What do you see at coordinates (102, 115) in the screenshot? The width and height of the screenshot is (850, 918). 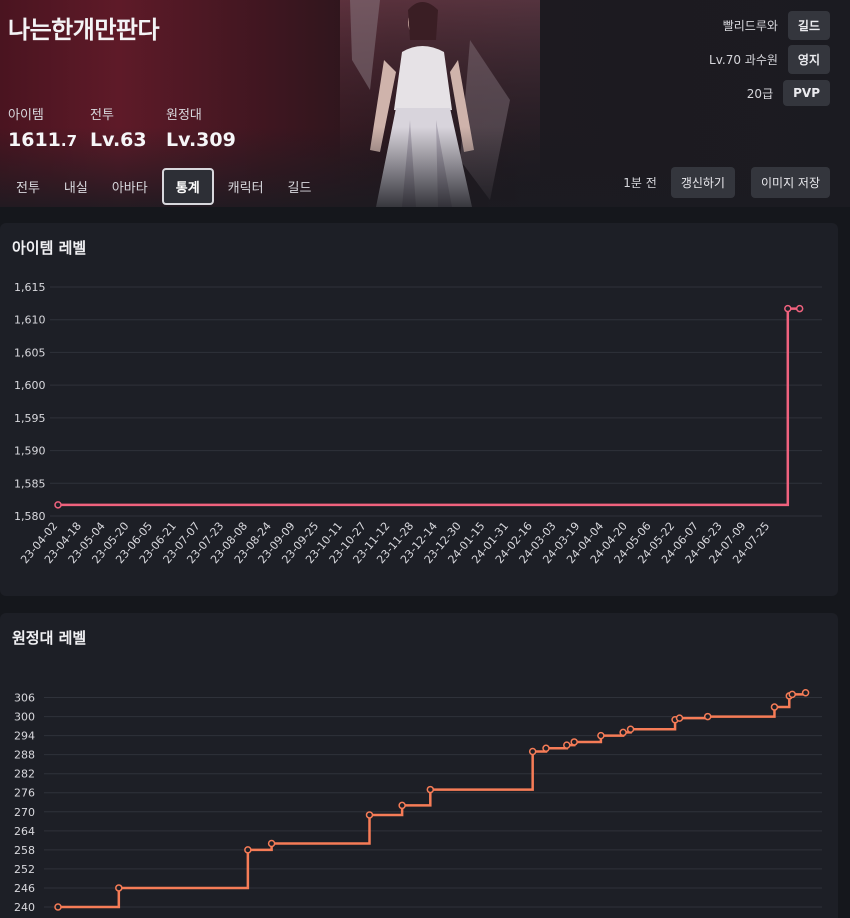 I see `stat-label: 전투` at bounding box center [102, 115].